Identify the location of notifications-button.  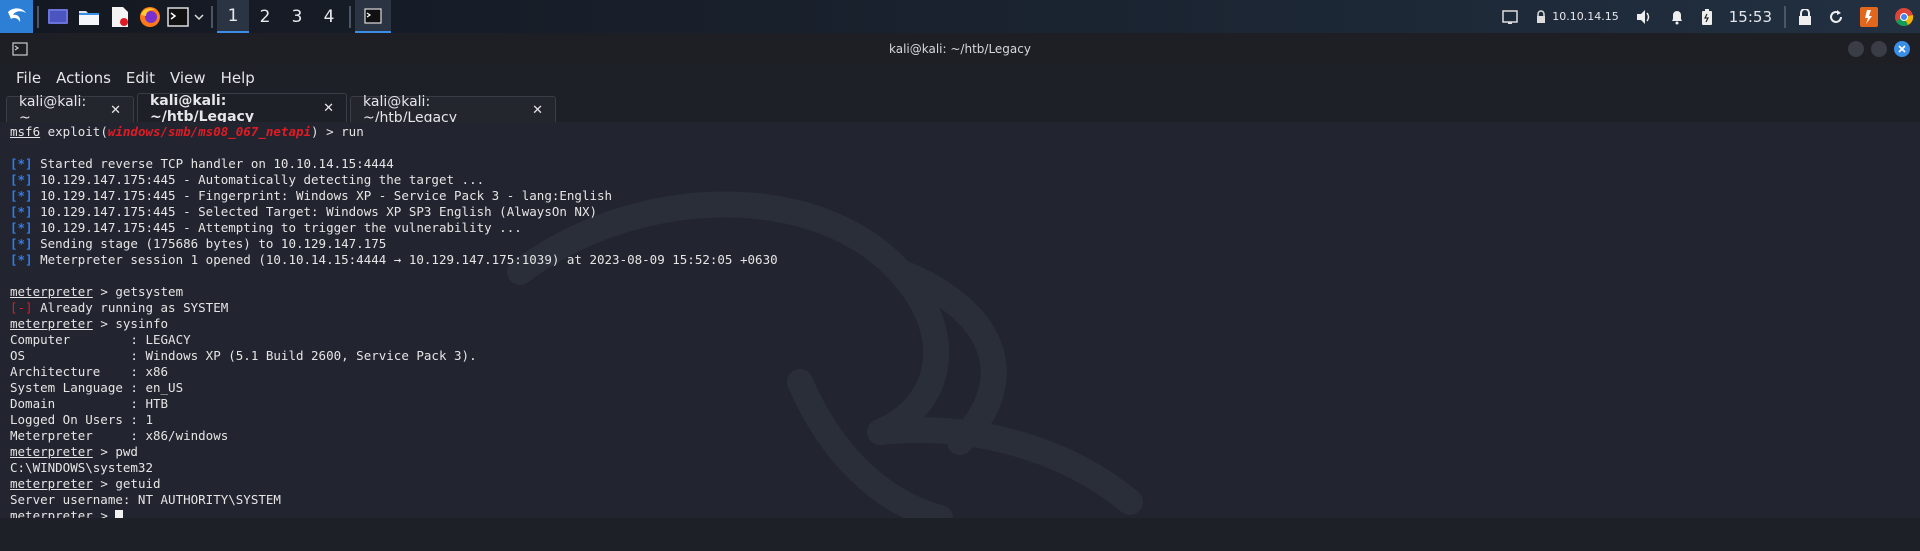
(1677, 17).